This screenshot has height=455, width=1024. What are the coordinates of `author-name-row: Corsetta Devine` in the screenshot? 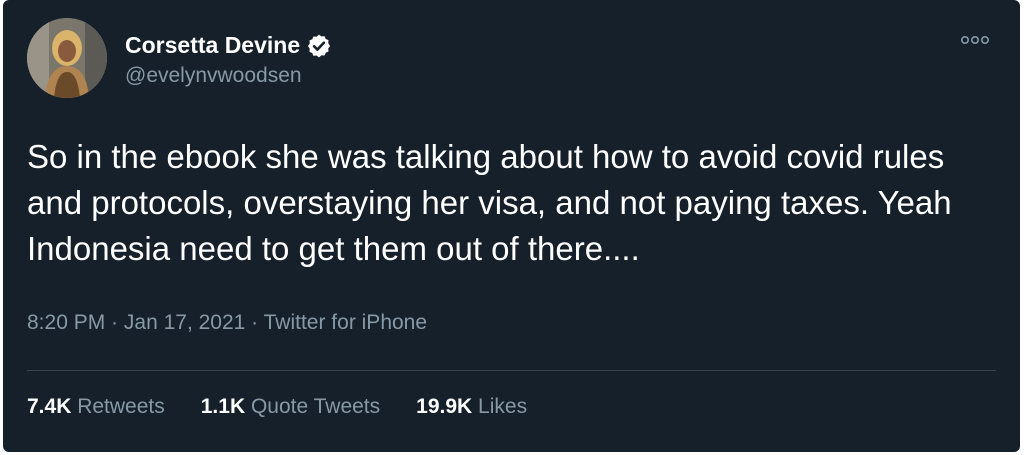 It's located at (228, 45).